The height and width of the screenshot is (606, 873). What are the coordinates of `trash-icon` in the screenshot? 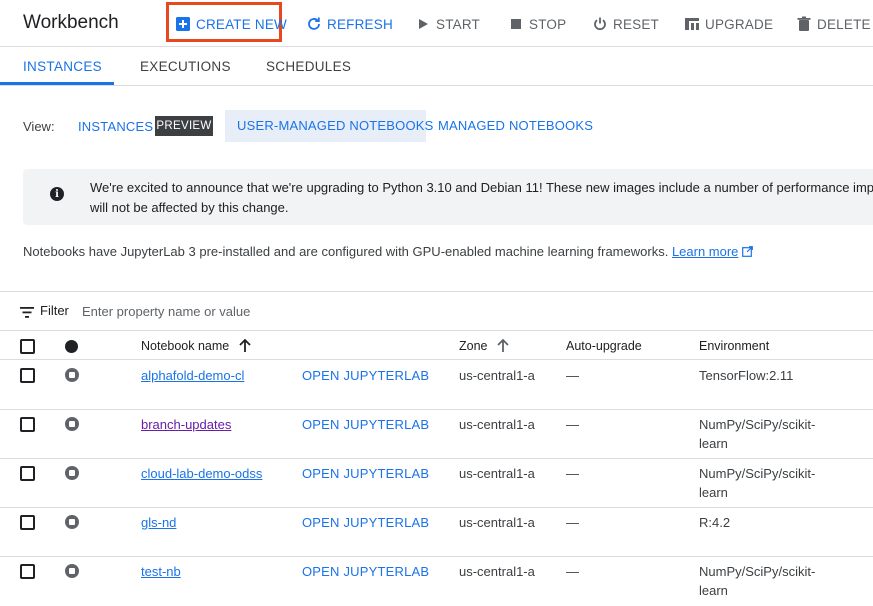 It's located at (804, 24).